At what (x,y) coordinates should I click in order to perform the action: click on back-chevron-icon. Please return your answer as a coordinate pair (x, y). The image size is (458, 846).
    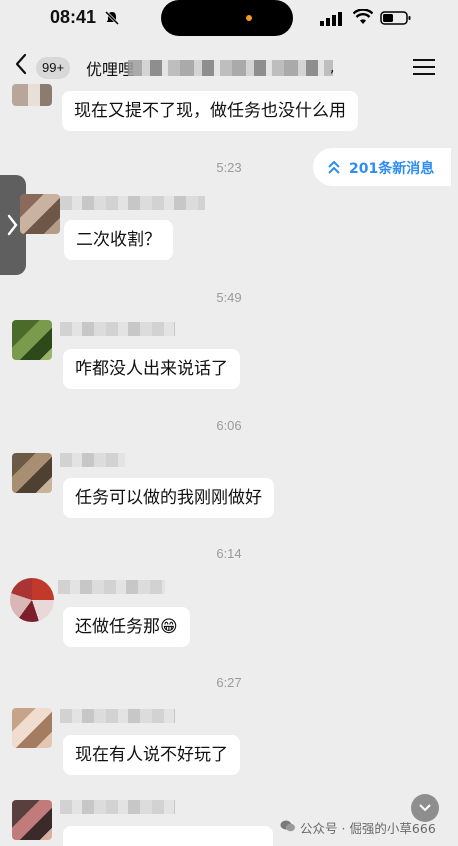
    Looking at the image, I should click on (21, 64).